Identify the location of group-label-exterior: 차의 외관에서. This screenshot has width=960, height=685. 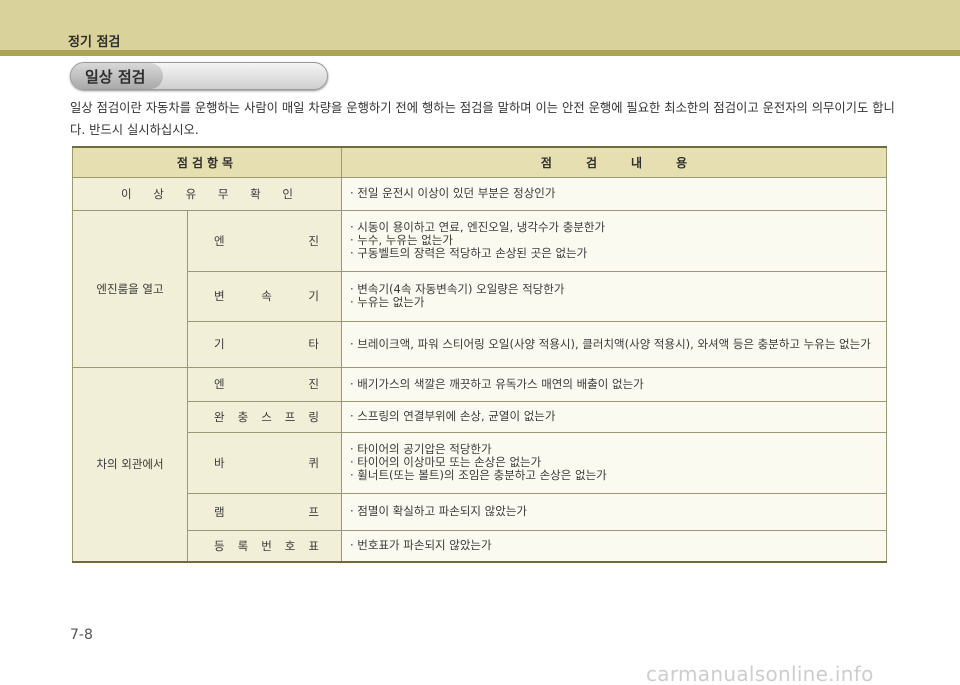
(130, 464).